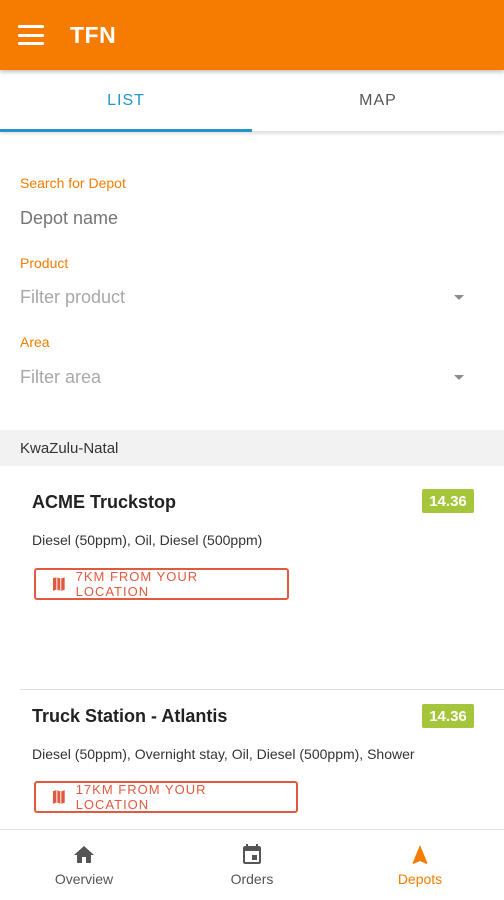  What do you see at coordinates (242, 377) in the screenshot?
I see `area-select: Filter area` at bounding box center [242, 377].